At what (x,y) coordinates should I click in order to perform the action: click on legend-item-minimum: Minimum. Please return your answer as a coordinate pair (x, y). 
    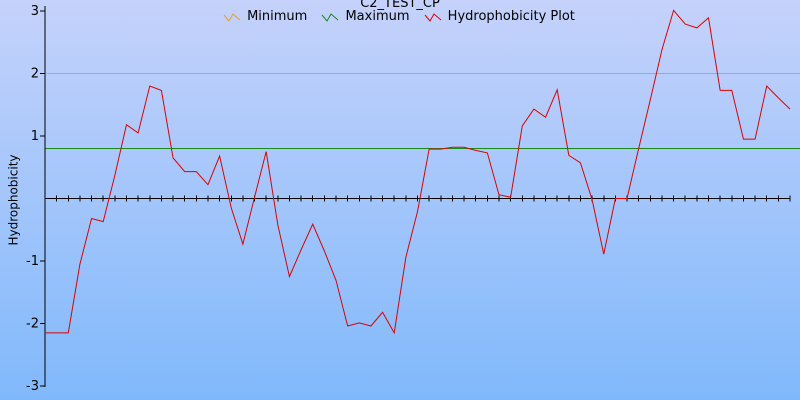
    Looking at the image, I should click on (265, 17).